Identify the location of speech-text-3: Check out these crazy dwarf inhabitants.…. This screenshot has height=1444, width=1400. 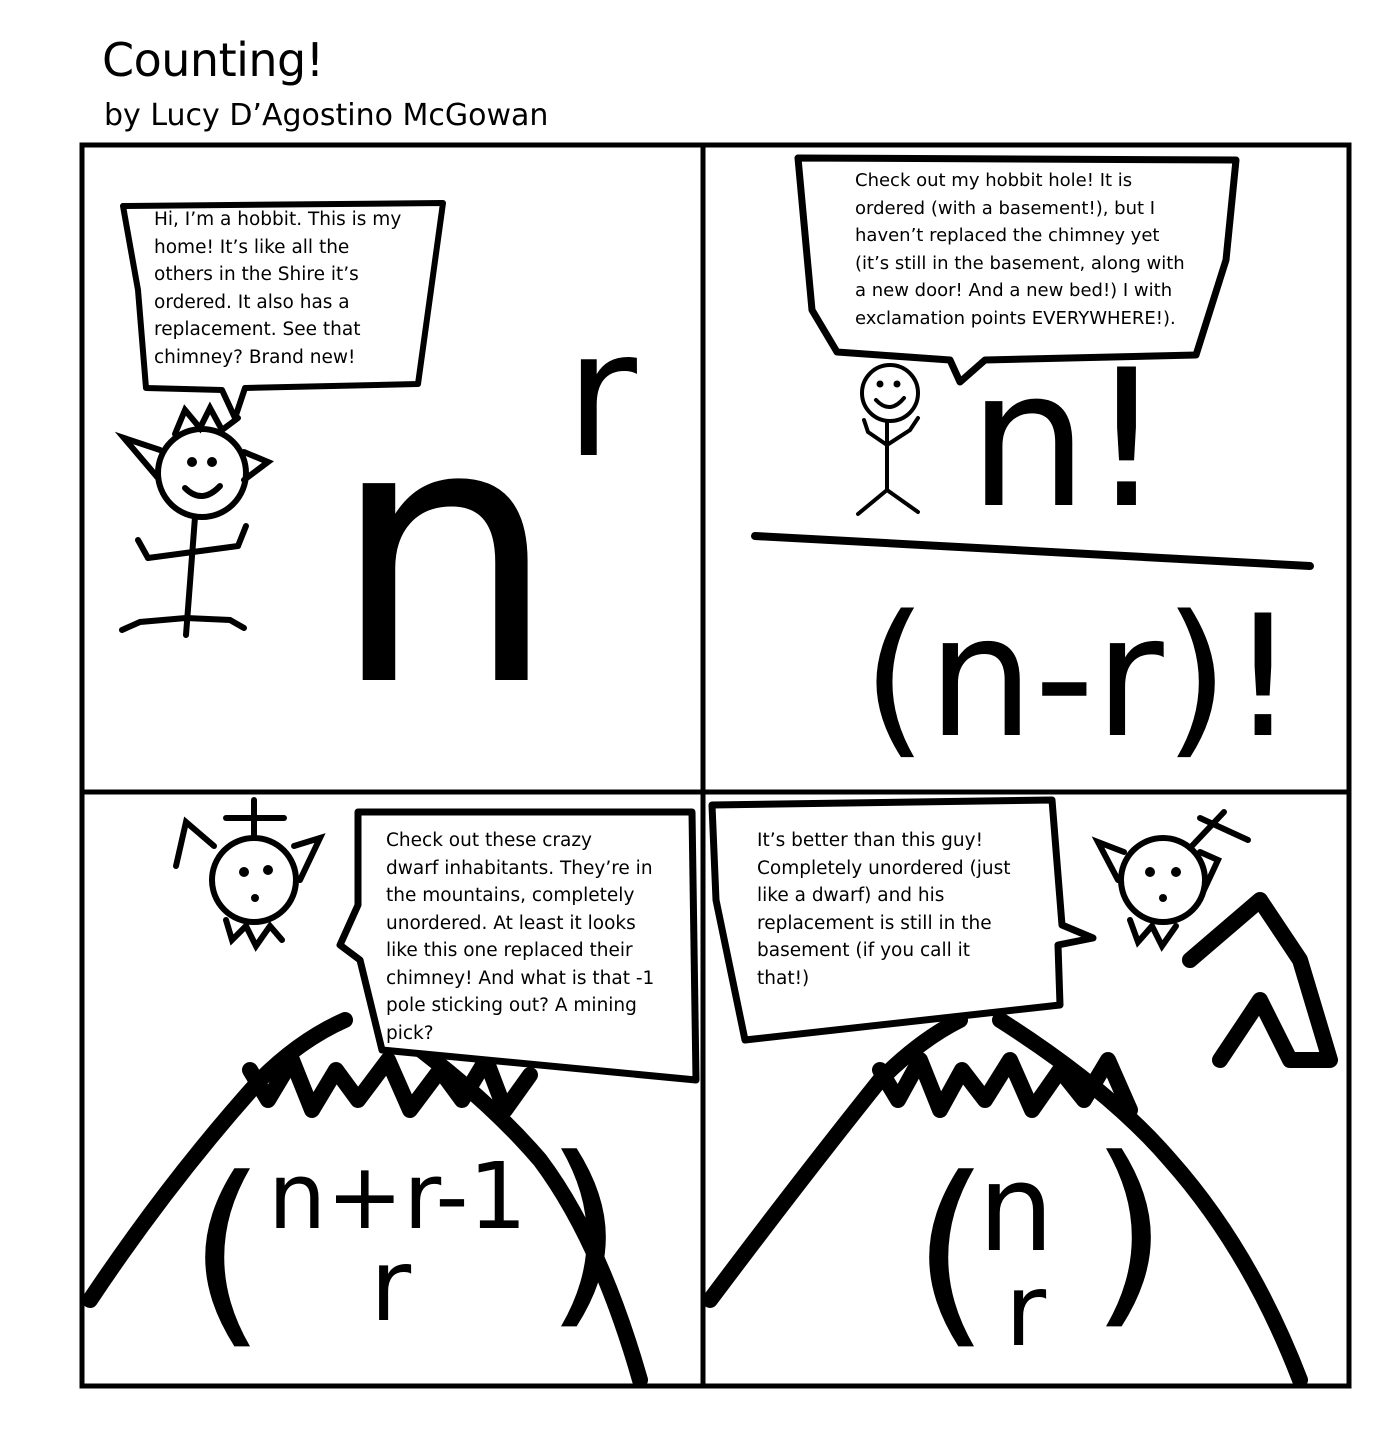
(520, 937).